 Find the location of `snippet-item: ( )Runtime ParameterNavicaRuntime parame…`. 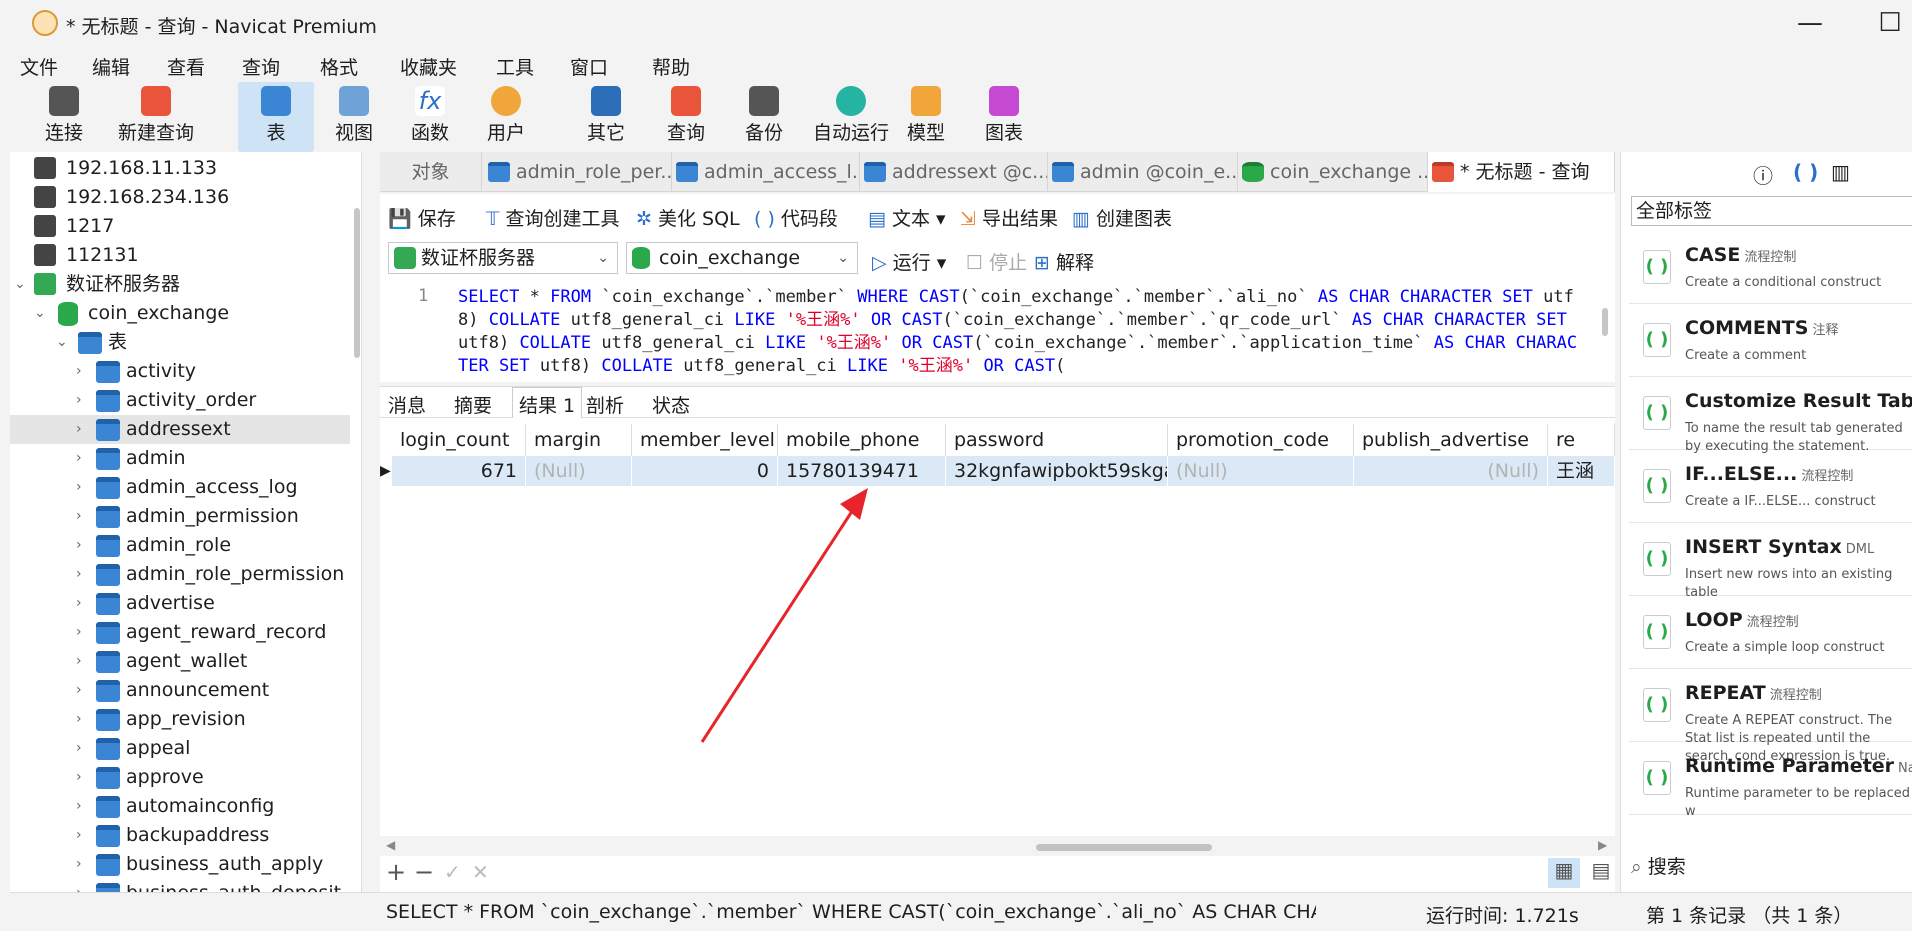

snippet-item: ( )Runtime ParameterNavicaRuntime parame… is located at coordinates (1770, 783).